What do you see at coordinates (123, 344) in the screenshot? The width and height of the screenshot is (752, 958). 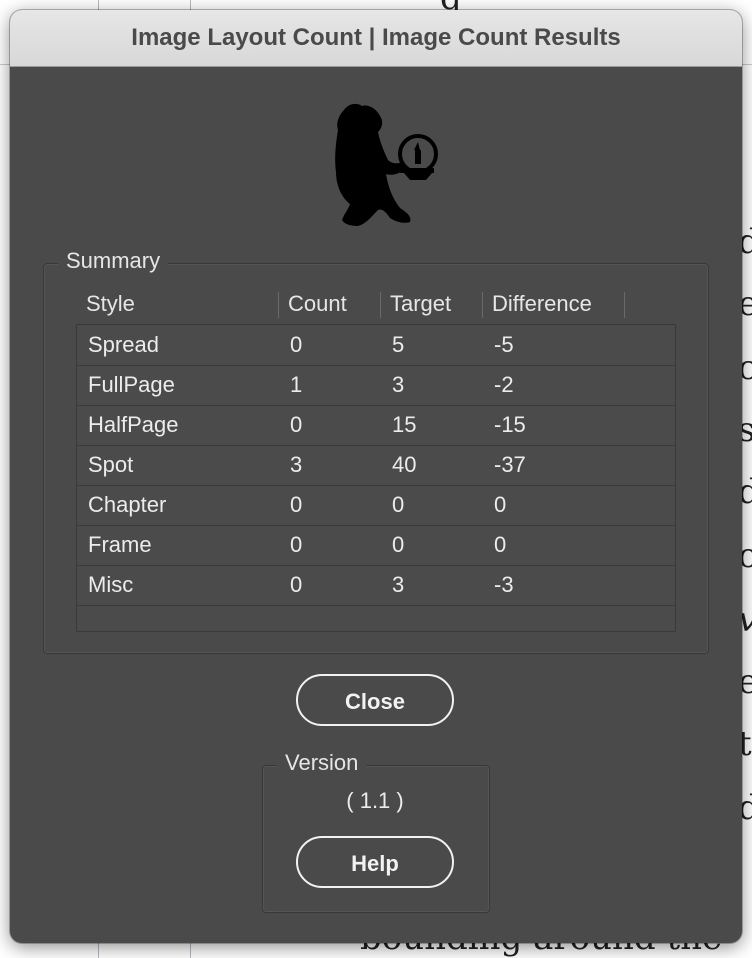 I see `cell-style: Spread` at bounding box center [123, 344].